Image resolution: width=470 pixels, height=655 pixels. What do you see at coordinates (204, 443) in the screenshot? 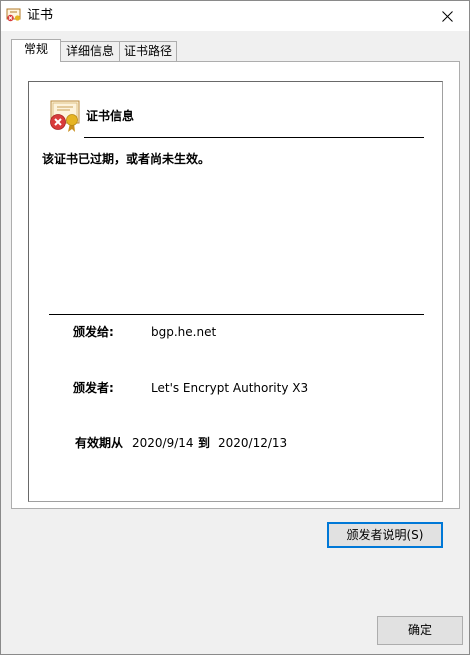
I see `valid-to-label: 到` at bounding box center [204, 443].